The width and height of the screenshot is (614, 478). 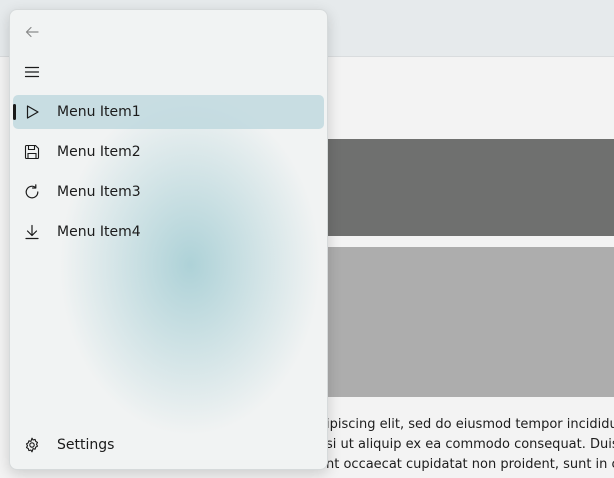 I want to click on nav-item-label: Menu Item3, so click(x=99, y=192).